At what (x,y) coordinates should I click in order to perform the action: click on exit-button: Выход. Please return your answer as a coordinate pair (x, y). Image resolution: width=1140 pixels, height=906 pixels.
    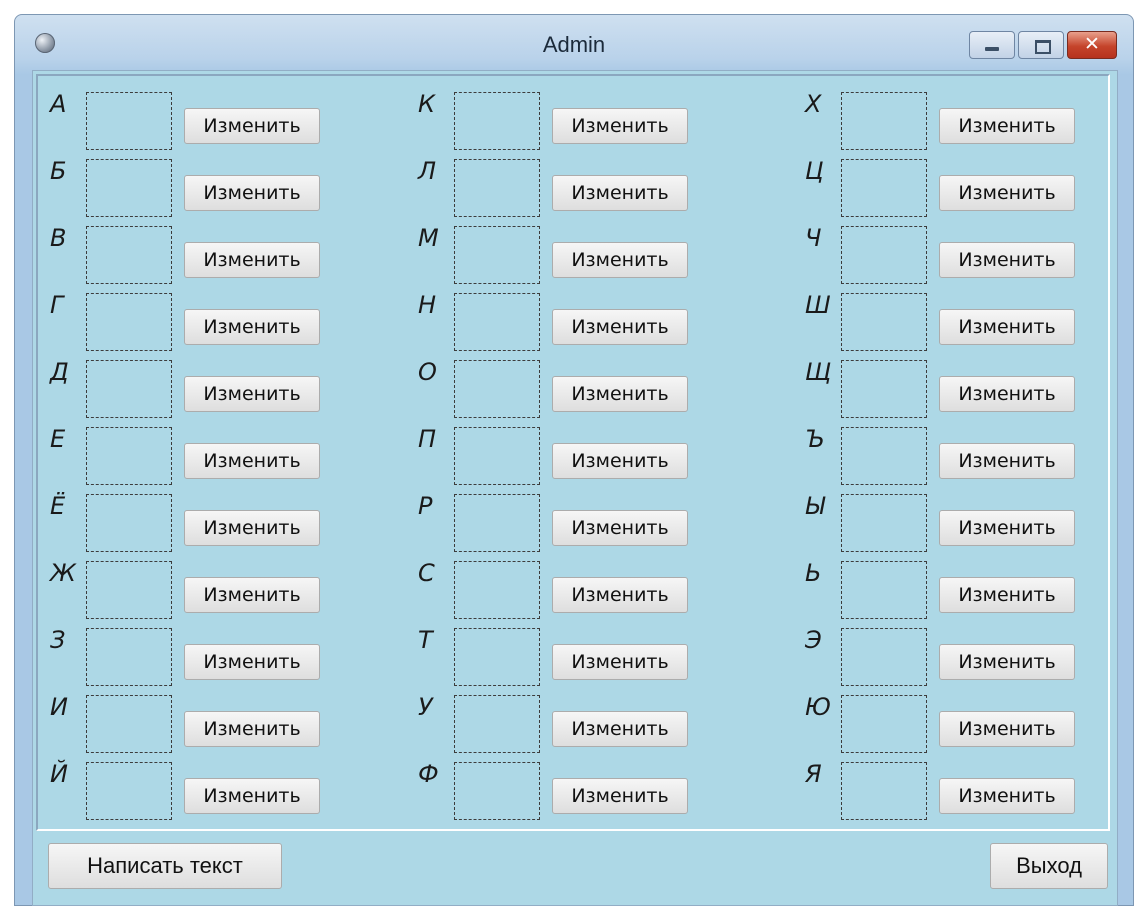
    Looking at the image, I should click on (1049, 866).